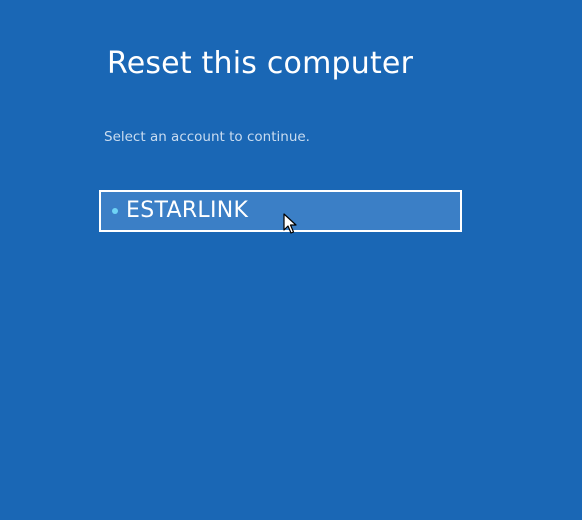 The image size is (582, 520). I want to click on page-title: Reset this computer, so click(260, 63).